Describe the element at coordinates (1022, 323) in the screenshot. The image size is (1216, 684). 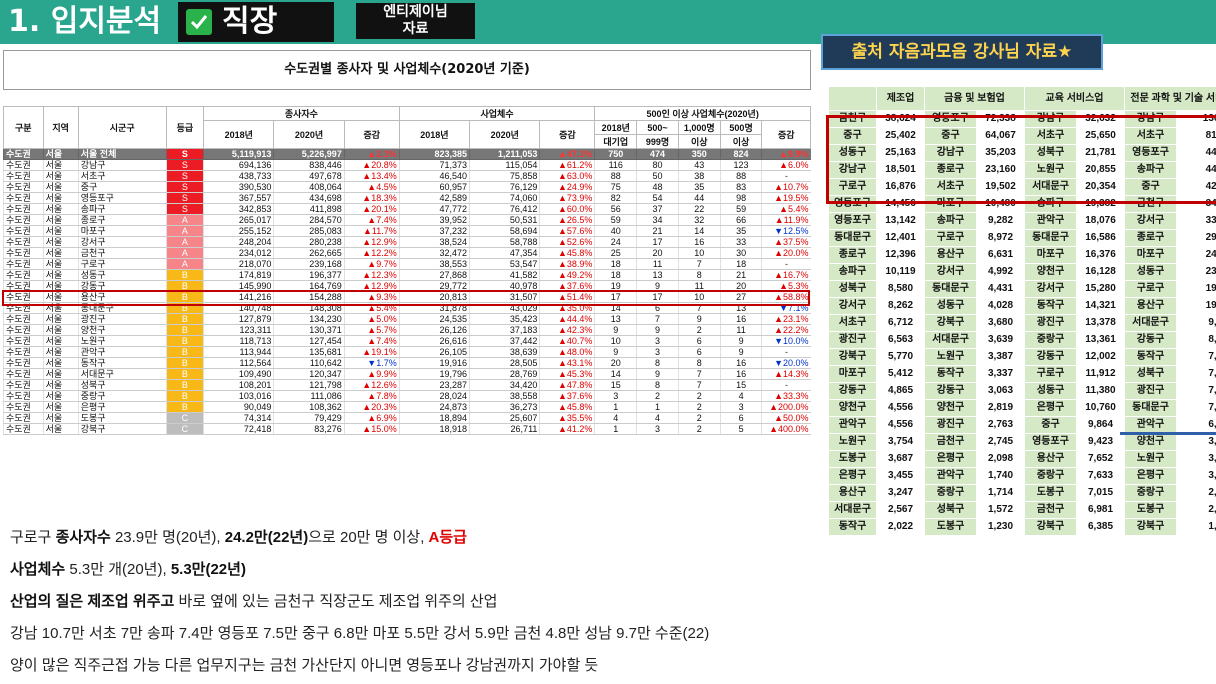
I see `rank-row: 서초구 6,712 강북구 3,680 광진구 13,378 서대문구 9,` at that location.